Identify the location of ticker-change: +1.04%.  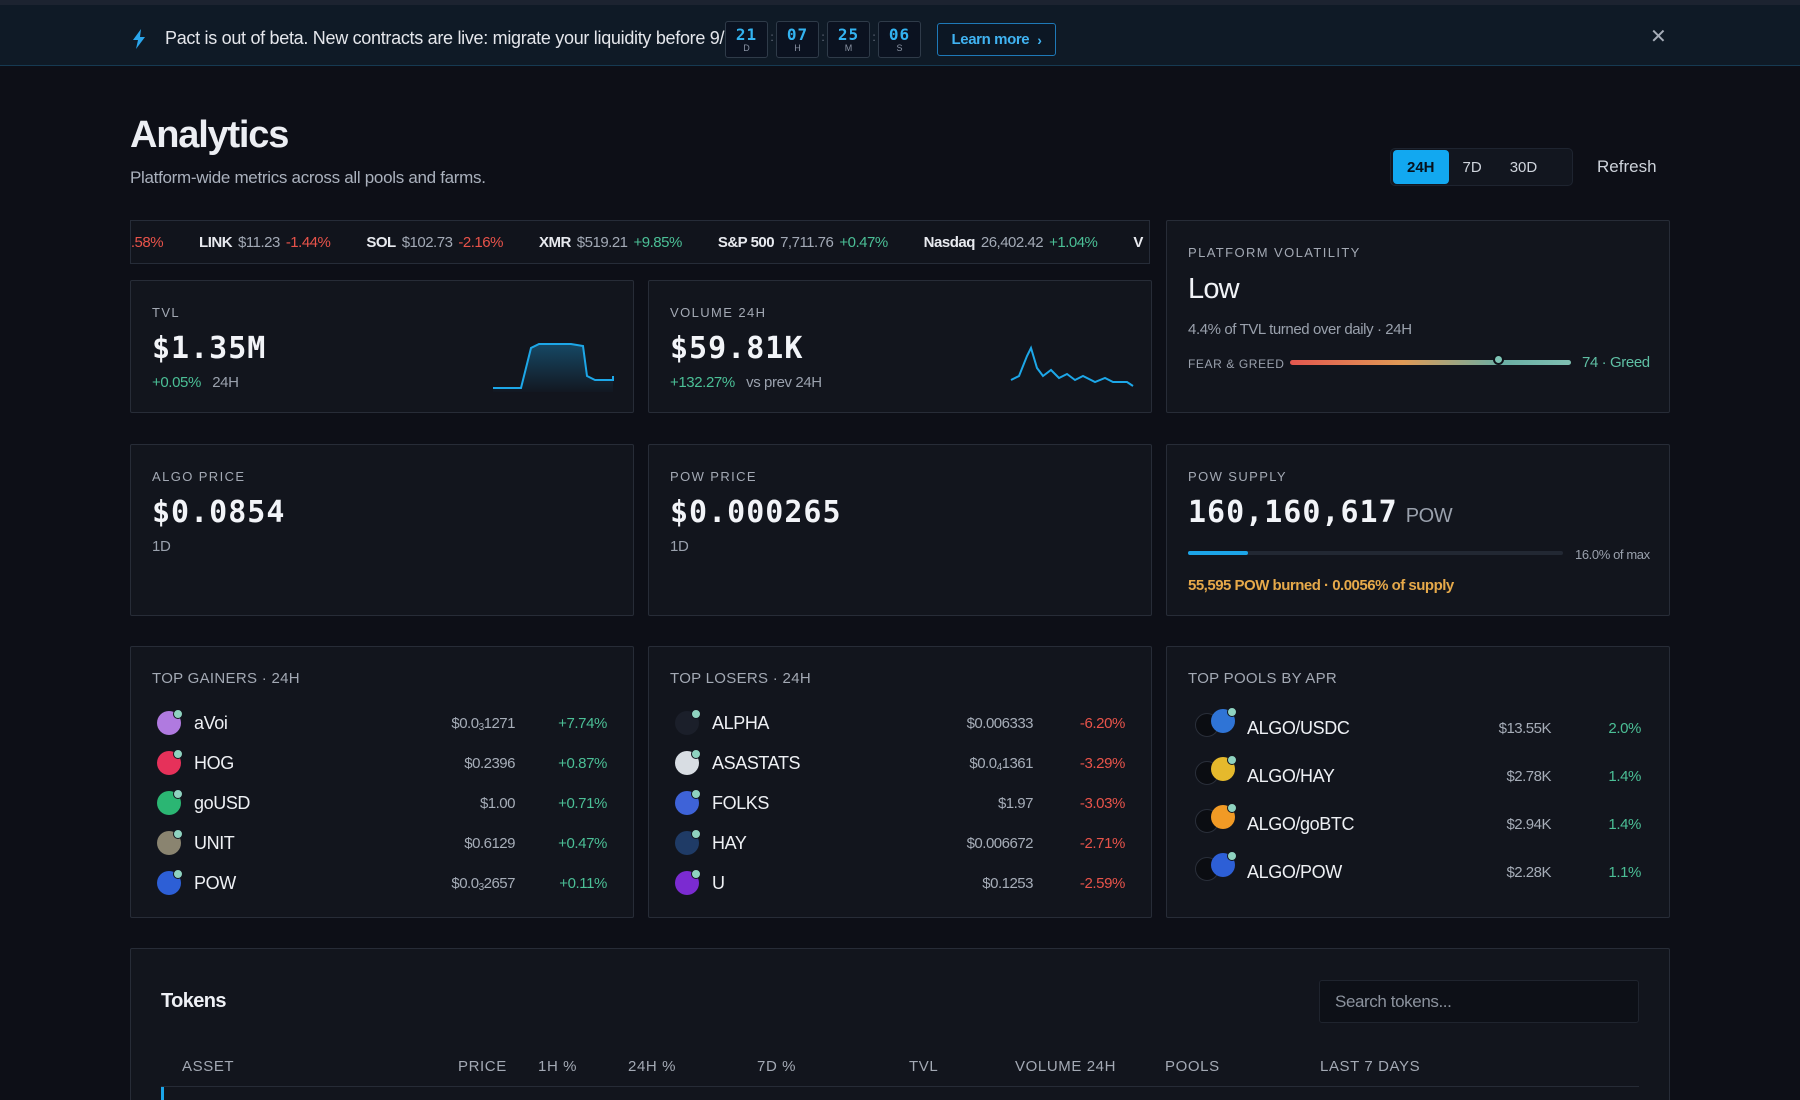
(1073, 242).